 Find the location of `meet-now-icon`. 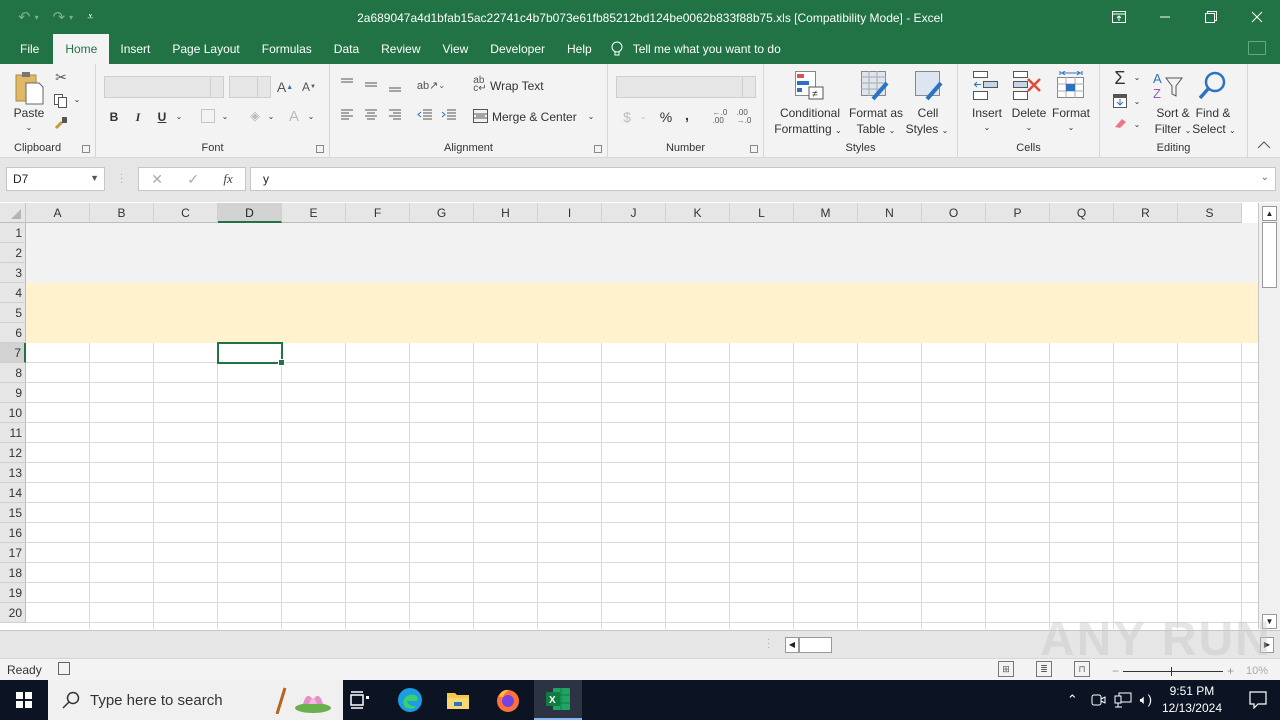

meet-now-icon is located at coordinates (1098, 700).